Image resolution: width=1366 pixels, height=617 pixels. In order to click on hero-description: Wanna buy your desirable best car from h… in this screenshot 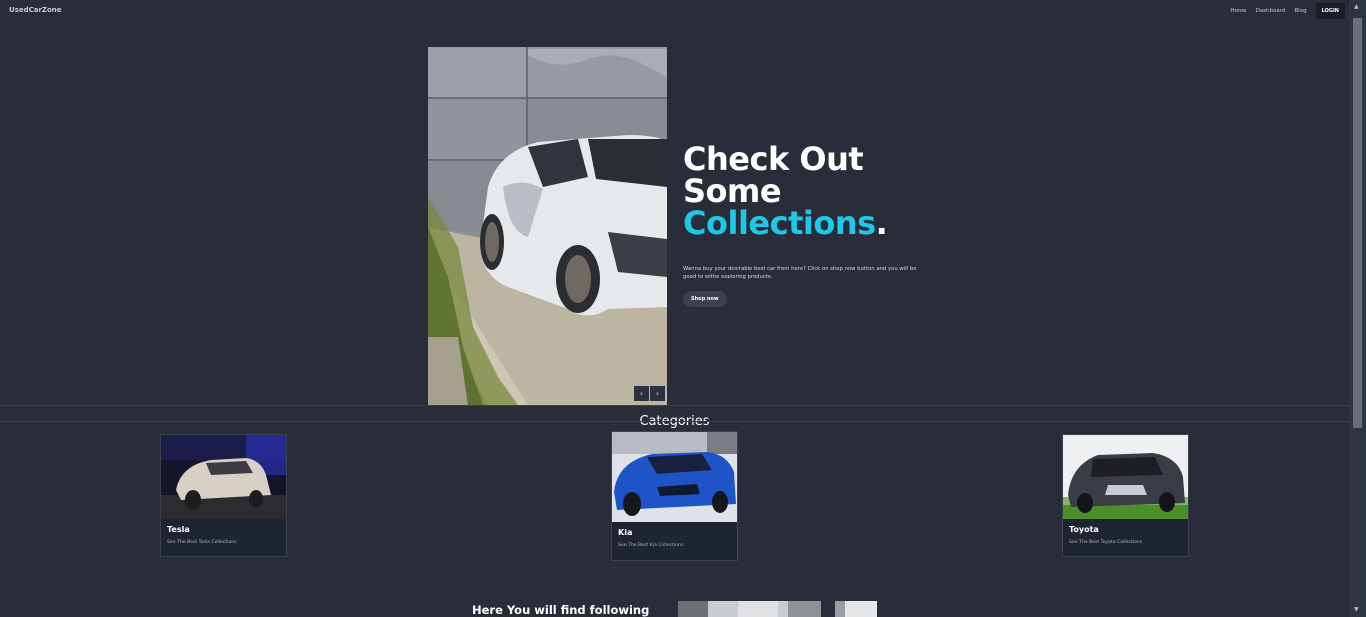, I will do `click(800, 273)`.